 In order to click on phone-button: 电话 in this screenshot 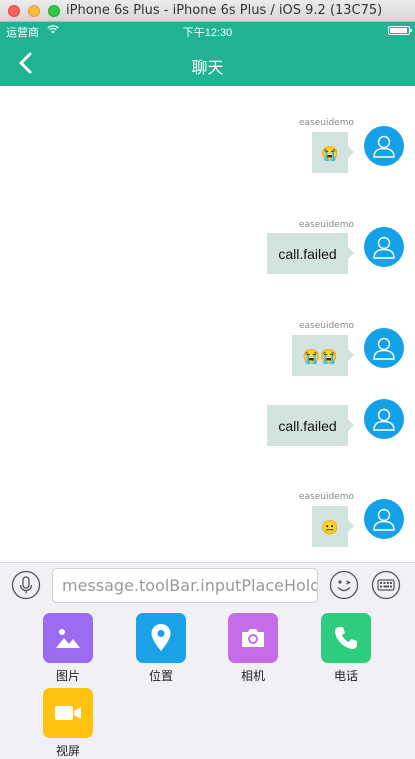, I will do `click(346, 648)`.